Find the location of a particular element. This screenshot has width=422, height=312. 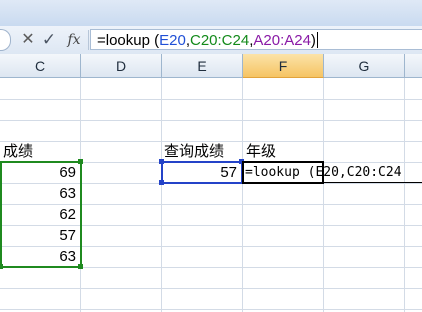

insert-function-icon: fx is located at coordinates (74, 40).